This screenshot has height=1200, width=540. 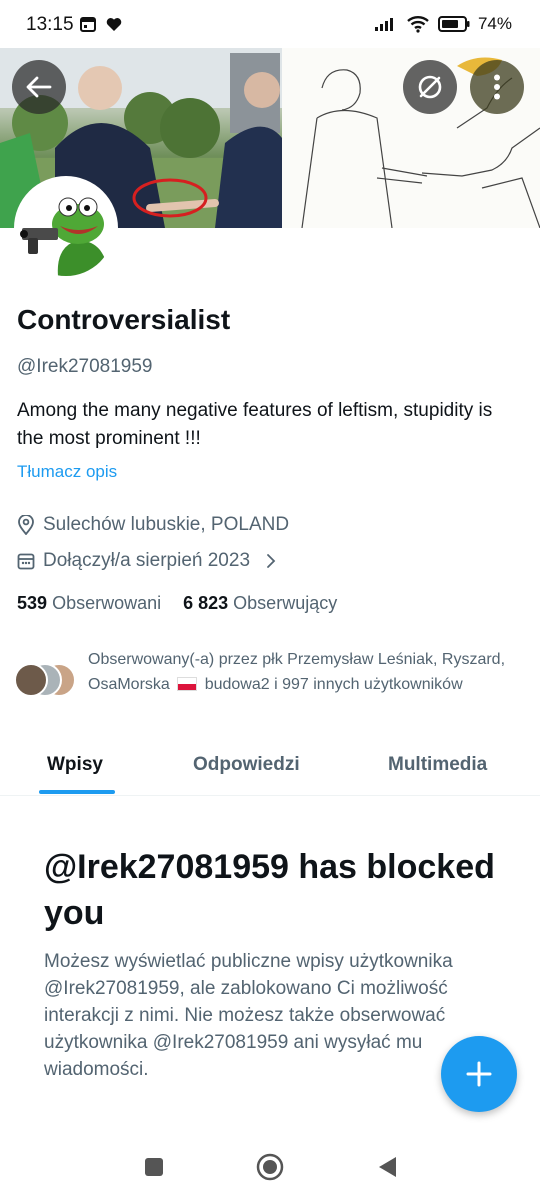 I want to click on battery-icon, so click(x=453, y=24).